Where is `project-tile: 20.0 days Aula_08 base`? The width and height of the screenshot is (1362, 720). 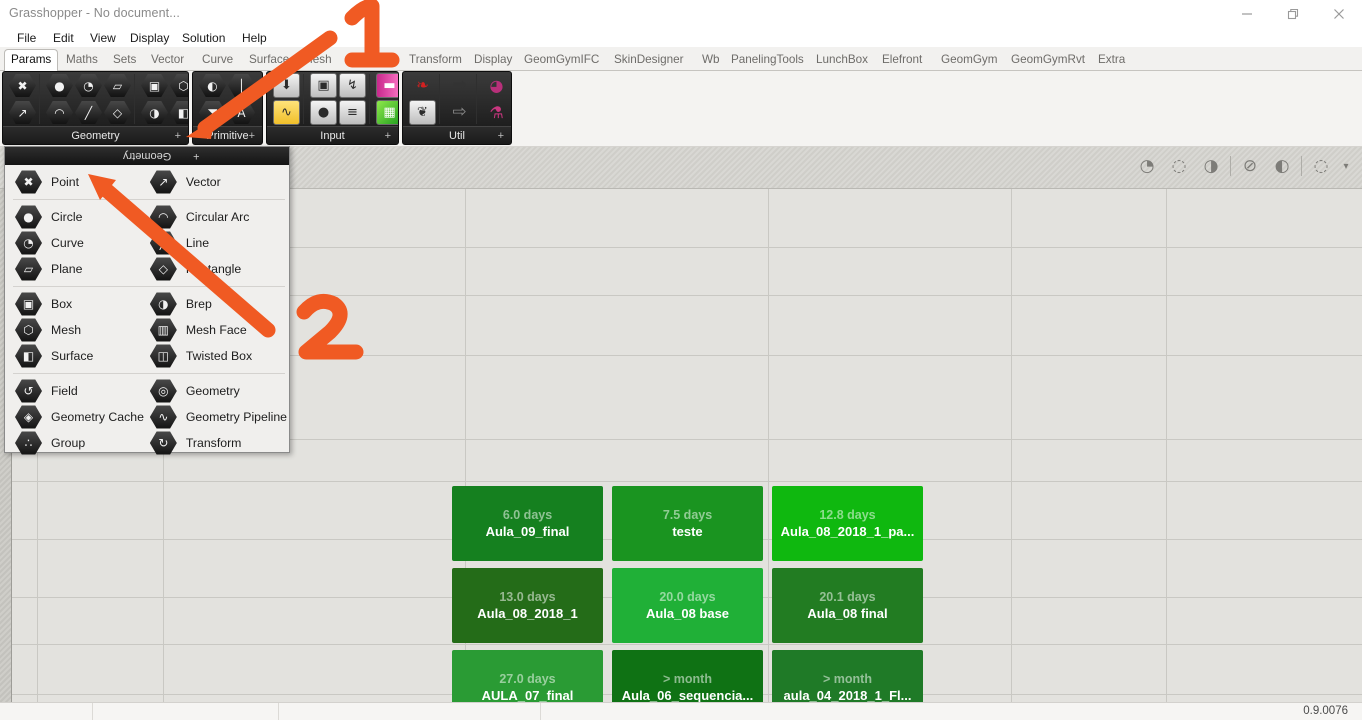
project-tile: 20.0 days Aula_08 base is located at coordinates (687, 605).